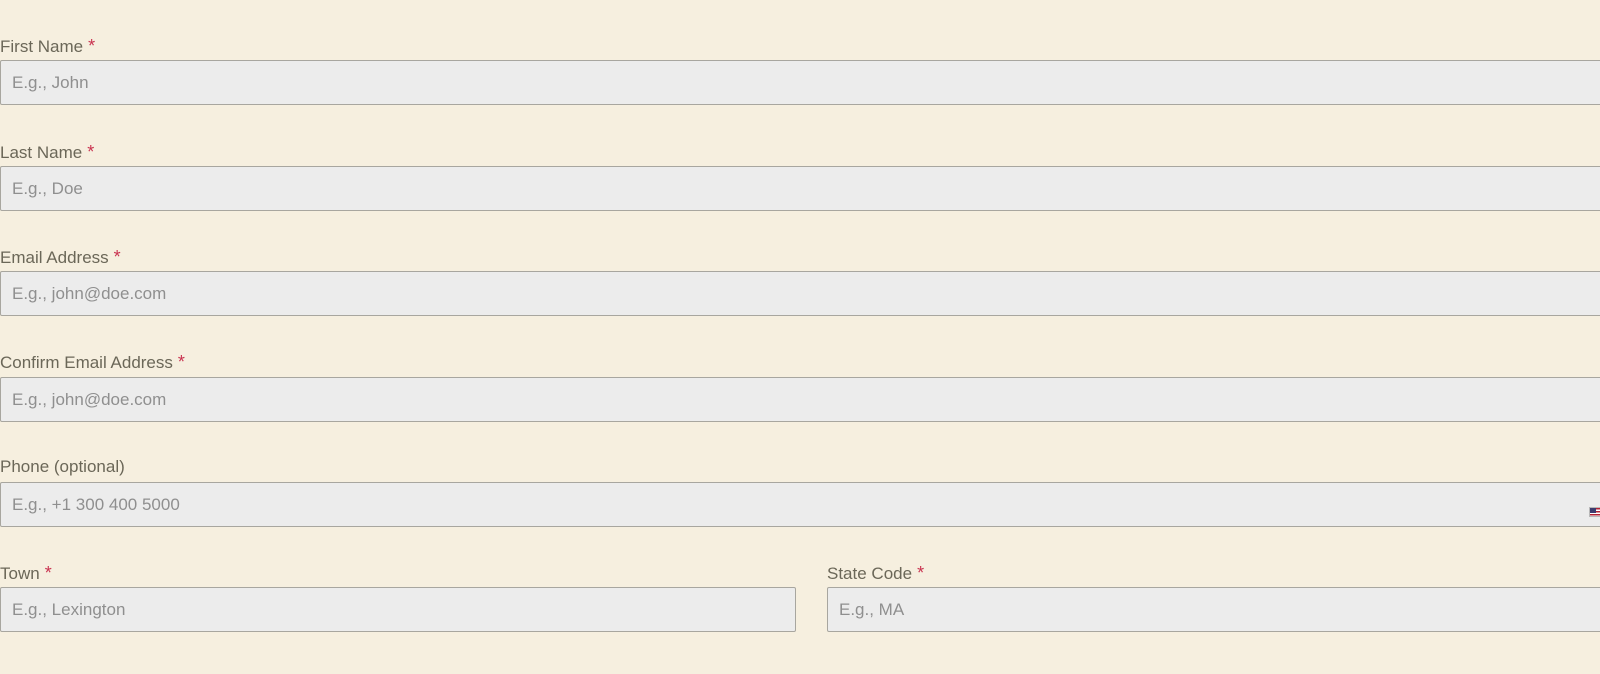 Image resolution: width=1600 pixels, height=674 pixels. I want to click on first-name-input, so click(800, 82).